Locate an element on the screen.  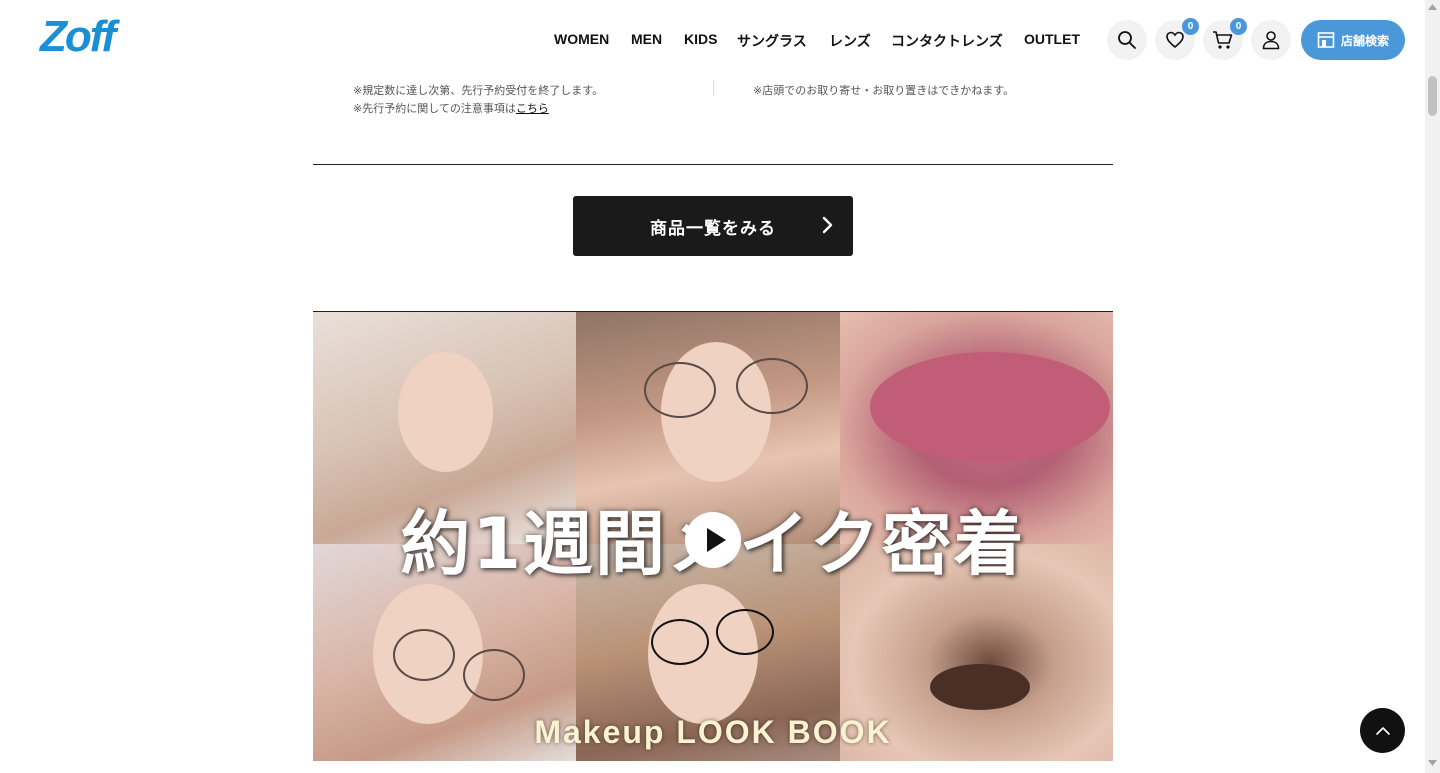
store-search-label: 店舗検索 is located at coordinates (1364, 40).